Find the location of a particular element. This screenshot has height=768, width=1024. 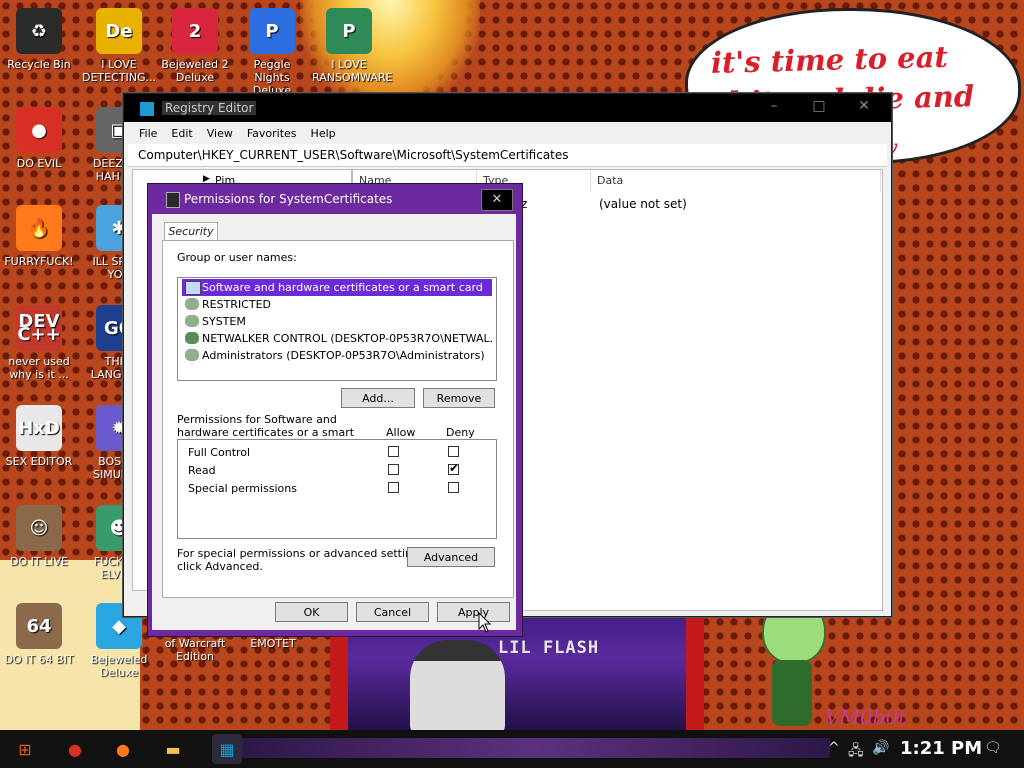

permissions-title: Permissions for SystemCertificates is located at coordinates (288, 199).